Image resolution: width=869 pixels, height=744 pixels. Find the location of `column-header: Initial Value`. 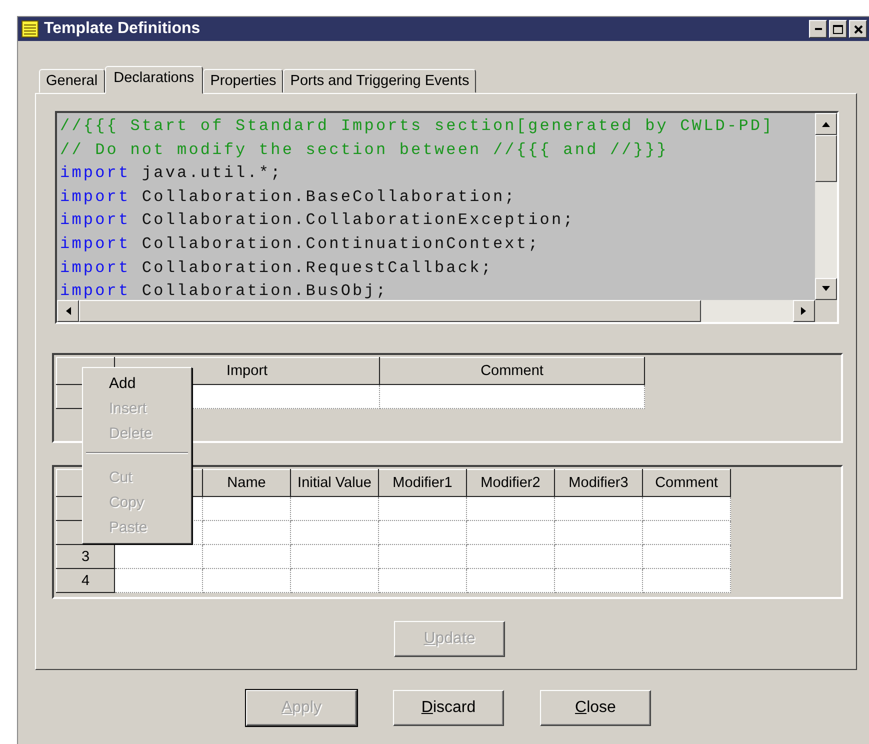

column-header: Initial Value is located at coordinates (334, 483).